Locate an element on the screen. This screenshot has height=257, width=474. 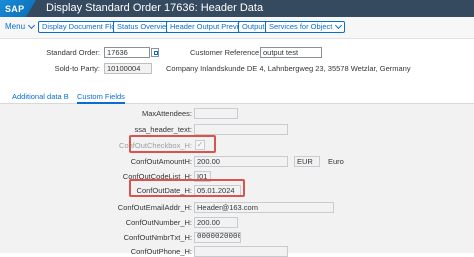
ssa-header-text-field is located at coordinates (241, 129).